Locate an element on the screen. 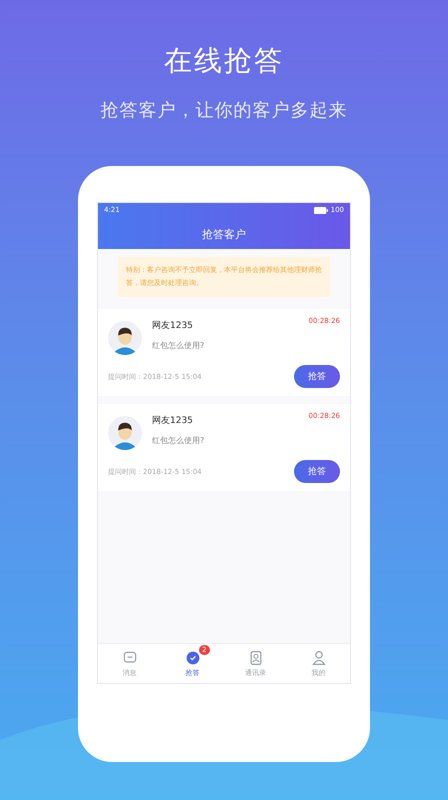 The height and width of the screenshot is (800, 448). check-circle-icon is located at coordinates (192, 658).